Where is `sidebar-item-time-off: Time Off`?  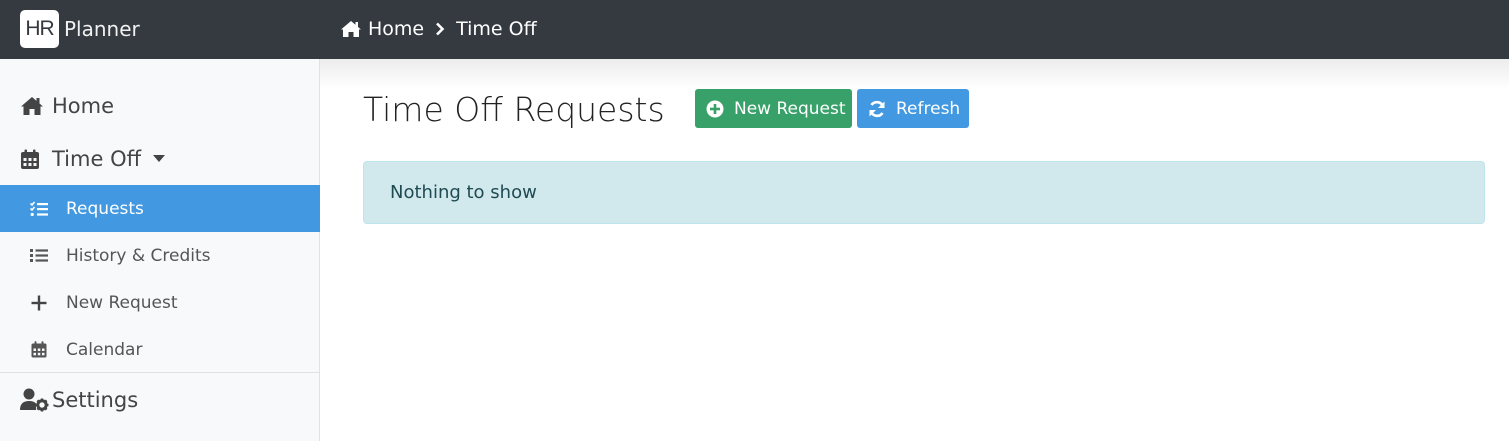
sidebar-item-time-off: Time Off is located at coordinates (160, 159).